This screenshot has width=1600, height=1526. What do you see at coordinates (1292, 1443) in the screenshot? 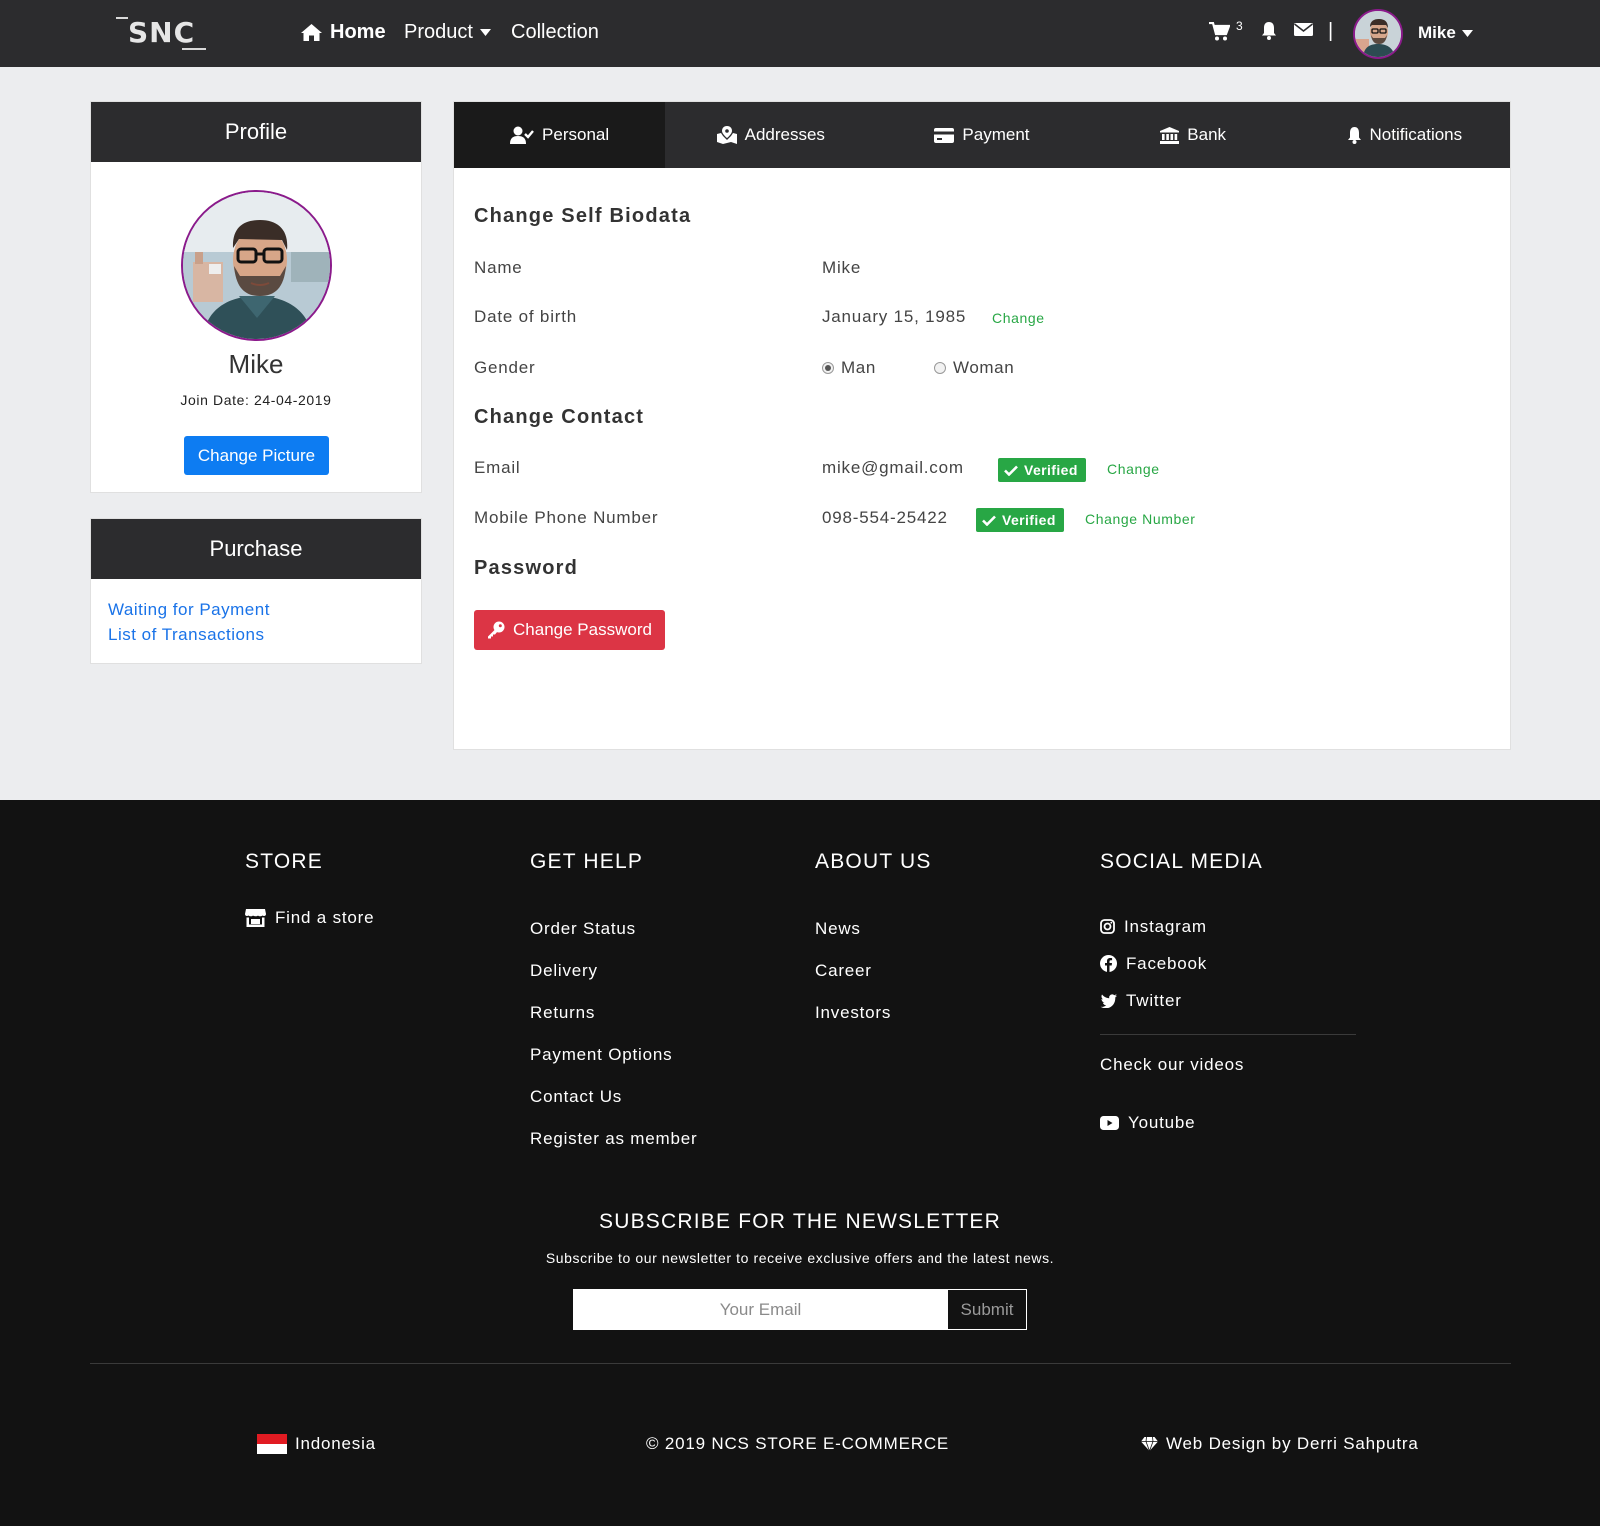
I see `design-credit-label: Web Design by Derri Sahputra` at bounding box center [1292, 1443].